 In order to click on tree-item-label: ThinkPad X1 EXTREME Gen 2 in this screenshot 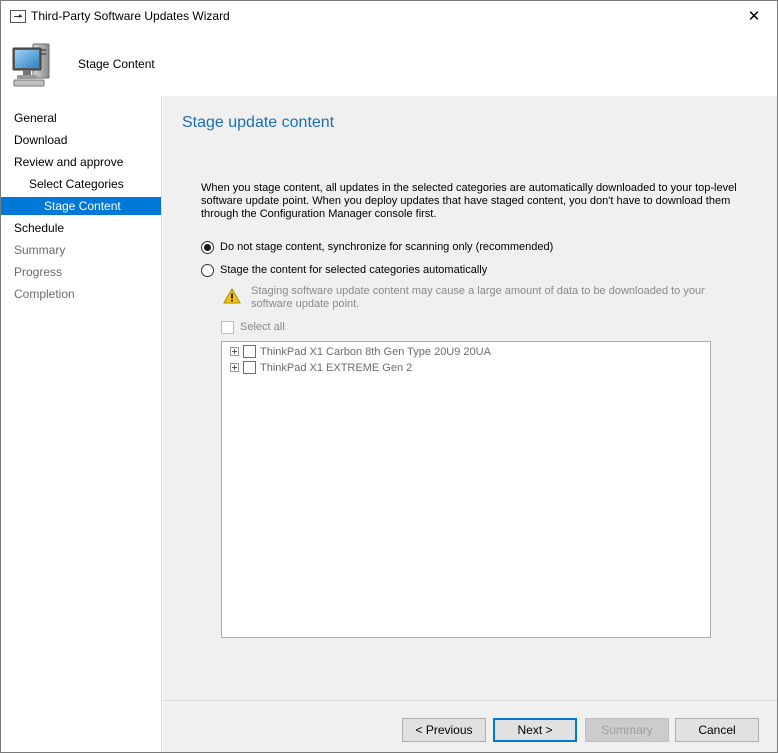, I will do `click(336, 367)`.